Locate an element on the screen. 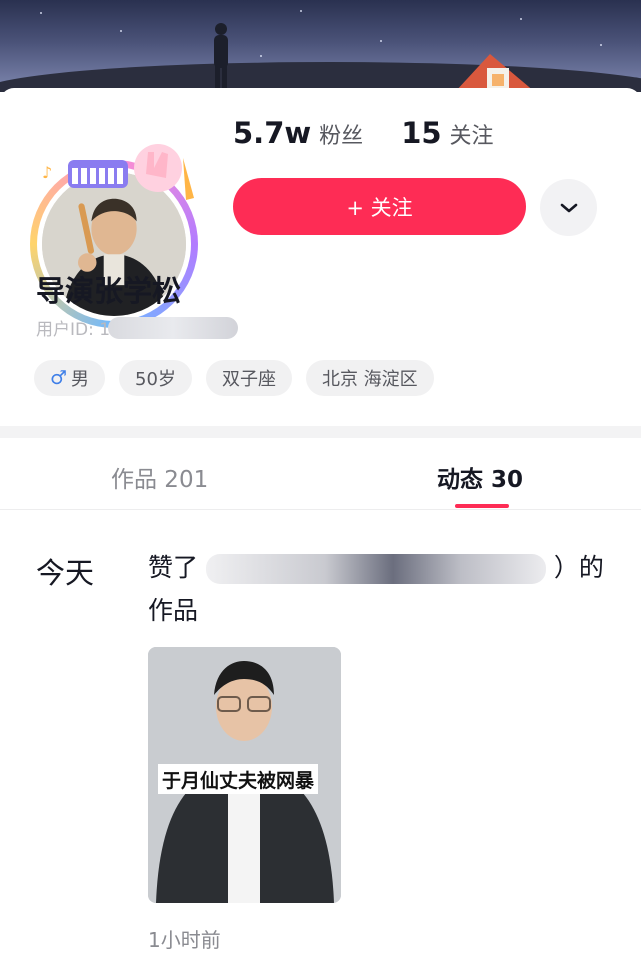 The image size is (641, 969). user-id-redaction is located at coordinates (173, 328).